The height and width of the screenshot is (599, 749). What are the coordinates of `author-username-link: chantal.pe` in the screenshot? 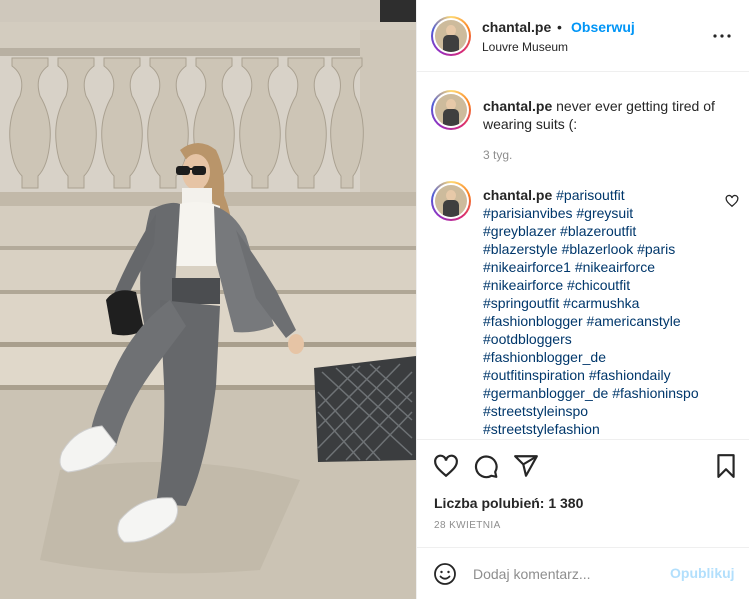 It's located at (516, 27).